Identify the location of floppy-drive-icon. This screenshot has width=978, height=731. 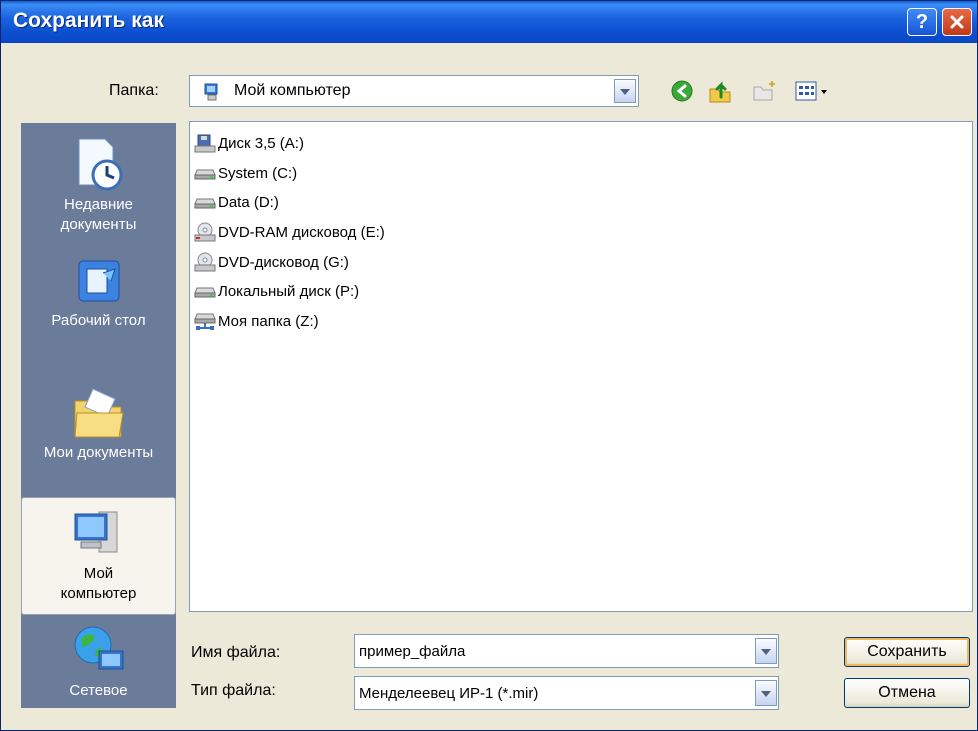
(205, 143).